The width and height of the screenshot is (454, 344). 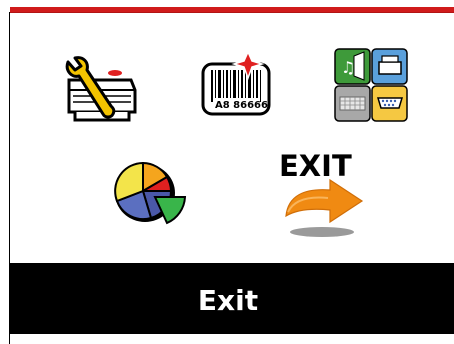 What do you see at coordinates (237, 85) in the screenshot?
I see `barcode-label-icon: A8 86666` at bounding box center [237, 85].